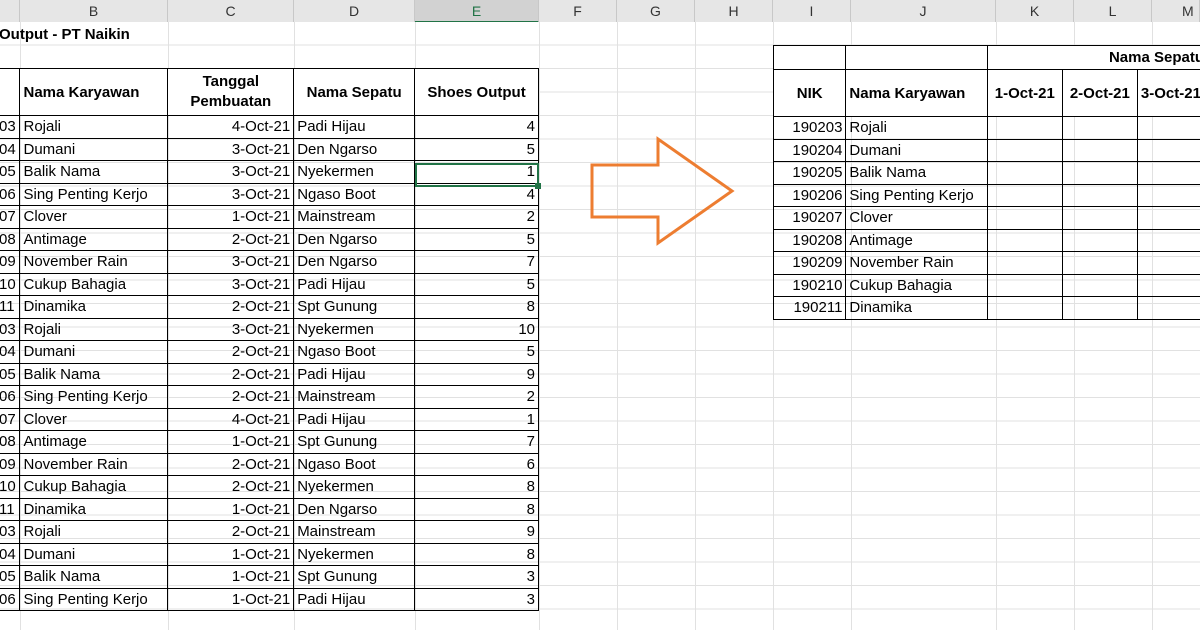  I want to click on cell-shoes-output: 8, so click(476, 307).